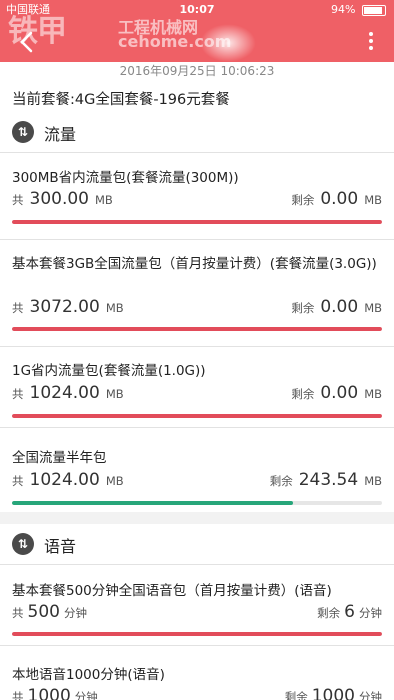 This screenshot has height=700, width=394. What do you see at coordinates (59, 199) in the screenshot?
I see `total-value: 300.00` at bounding box center [59, 199].